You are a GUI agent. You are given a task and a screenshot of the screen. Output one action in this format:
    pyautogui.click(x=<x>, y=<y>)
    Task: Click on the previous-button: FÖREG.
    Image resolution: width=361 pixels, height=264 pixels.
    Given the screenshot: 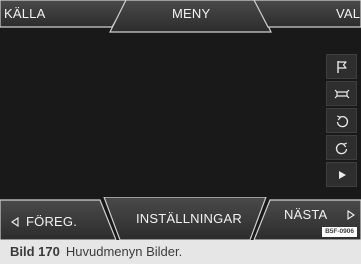 What is the action you would take?
    pyautogui.click(x=54, y=220)
    